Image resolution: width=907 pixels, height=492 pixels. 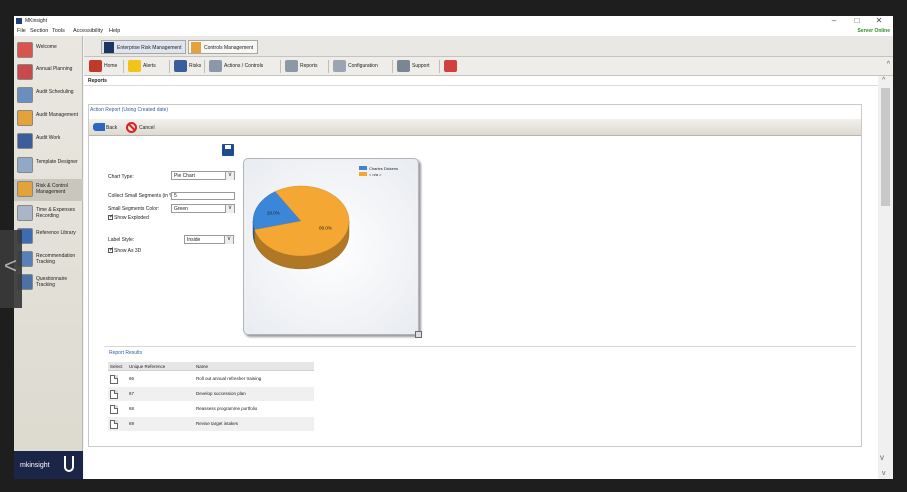 What do you see at coordinates (25, 141) in the screenshot?
I see `binder-icon` at bounding box center [25, 141].